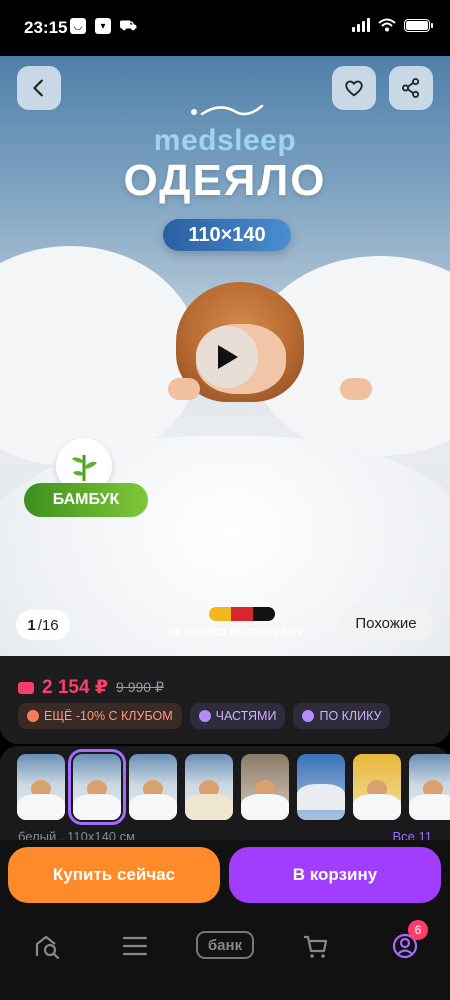 The image size is (450, 1000). Describe the element at coordinates (26, 687) in the screenshot. I see `wallet-icon` at that location.